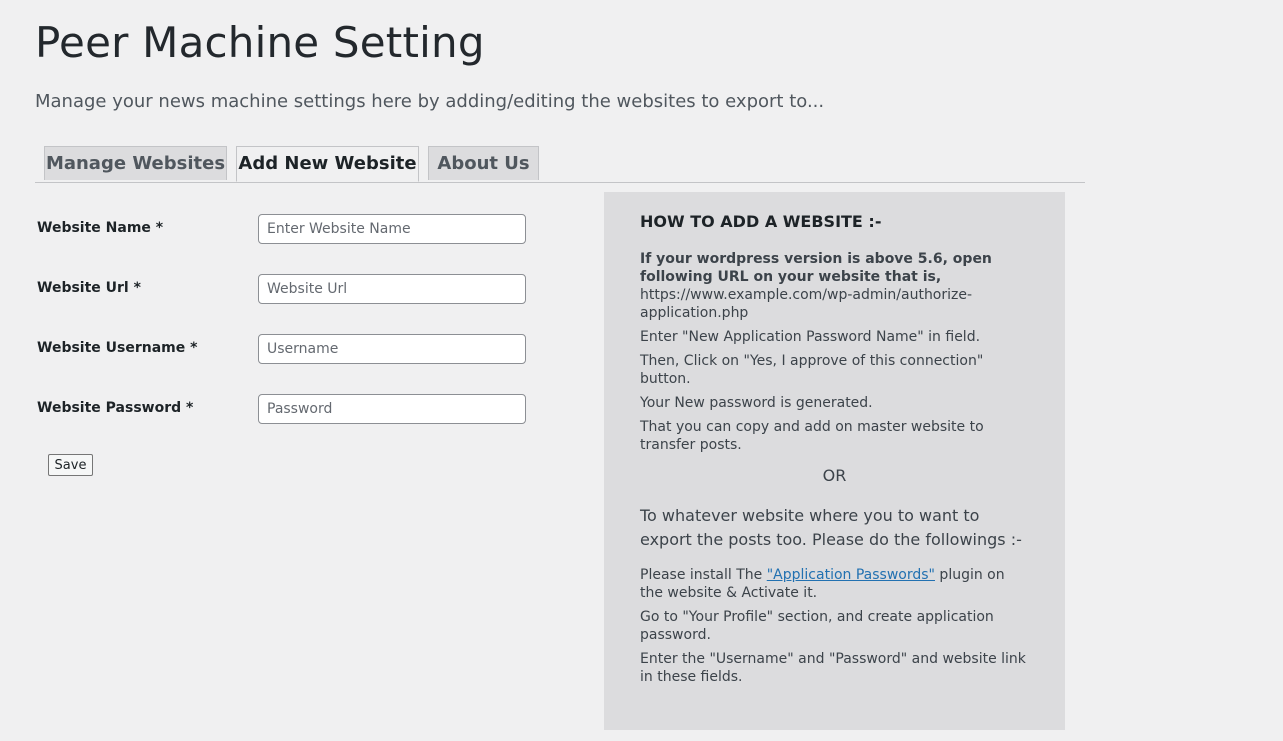 The width and height of the screenshot is (1283, 741). I want to click on application-passwords-link: "Application Passwords", so click(851, 575).